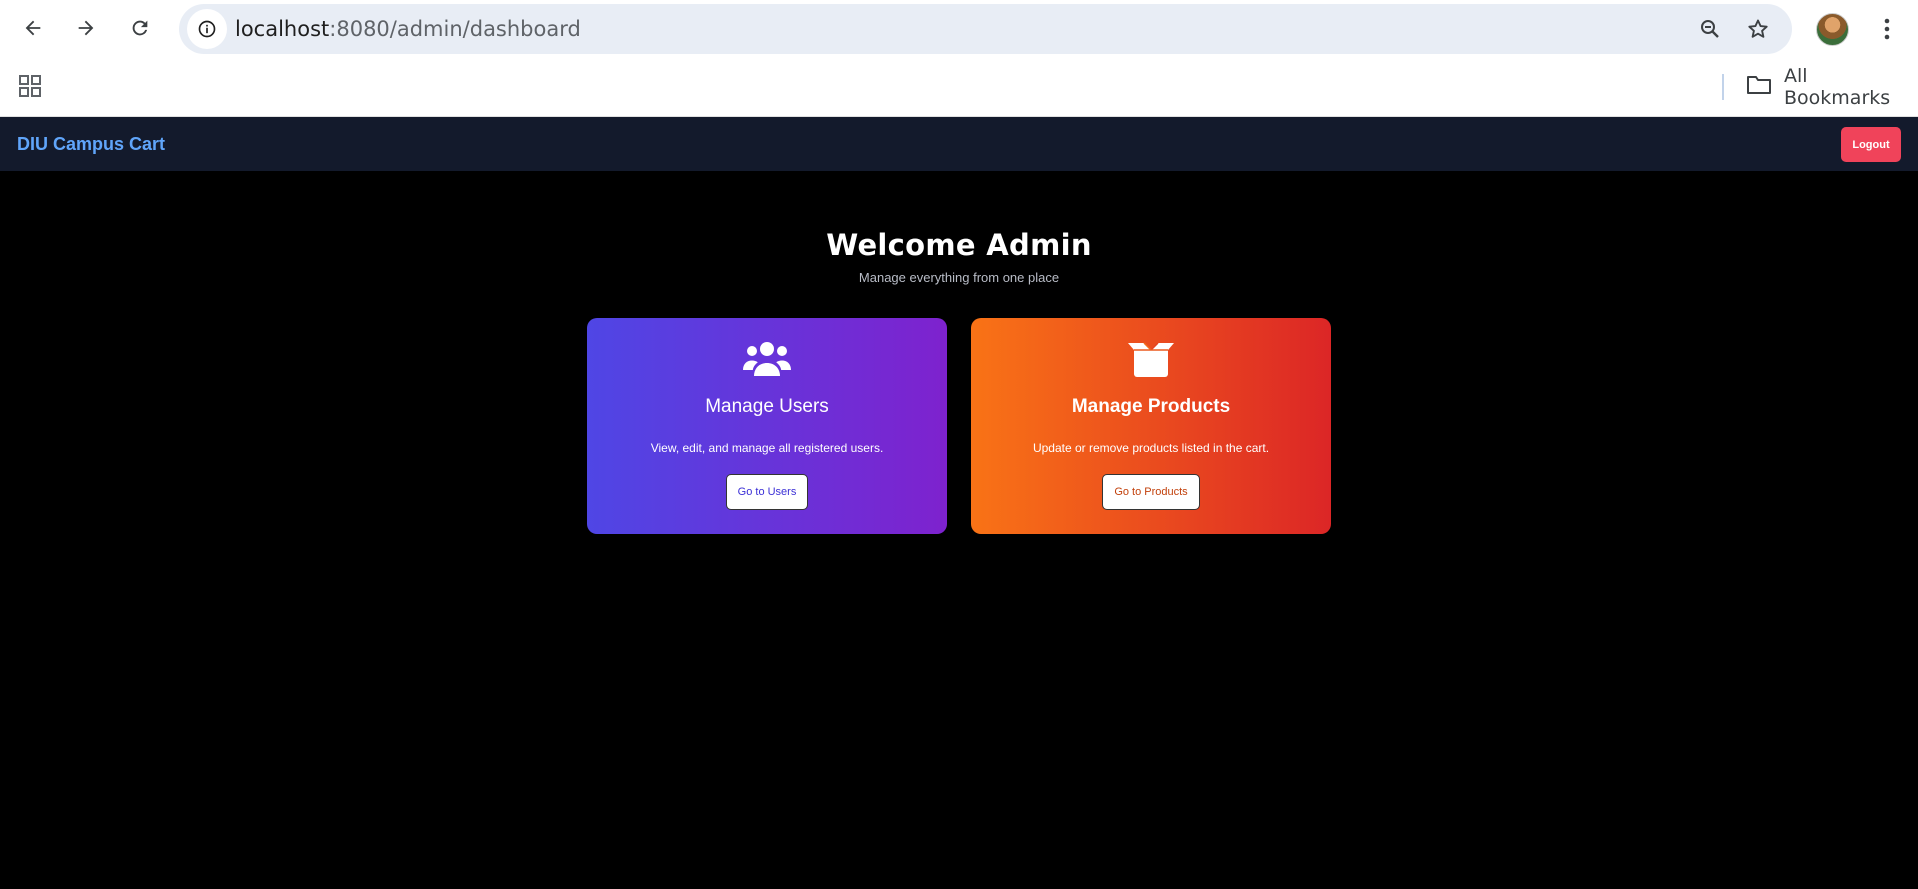 This screenshot has height=889, width=1918. I want to click on all-bookmarks-label: All Bookmarks, so click(1837, 87).